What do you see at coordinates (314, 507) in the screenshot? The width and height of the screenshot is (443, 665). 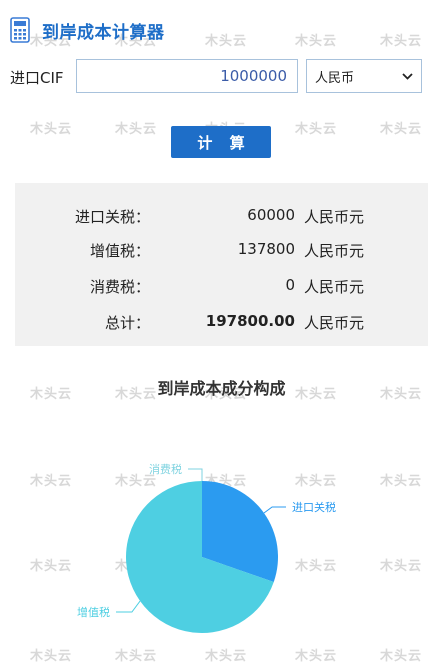 I see `pie-slice-label: 进口关税` at bounding box center [314, 507].